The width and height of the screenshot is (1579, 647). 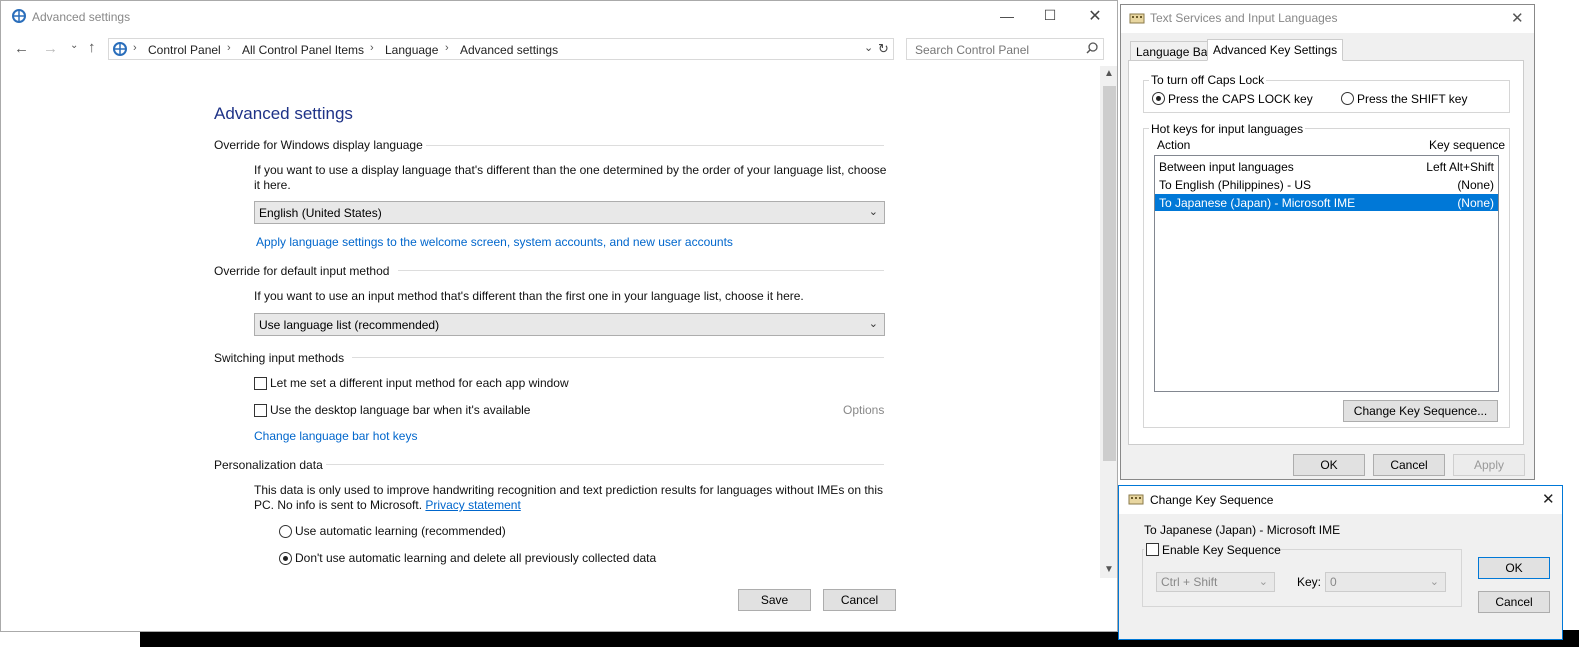 What do you see at coordinates (1174, 145) in the screenshot?
I see `column-header-action: Action` at bounding box center [1174, 145].